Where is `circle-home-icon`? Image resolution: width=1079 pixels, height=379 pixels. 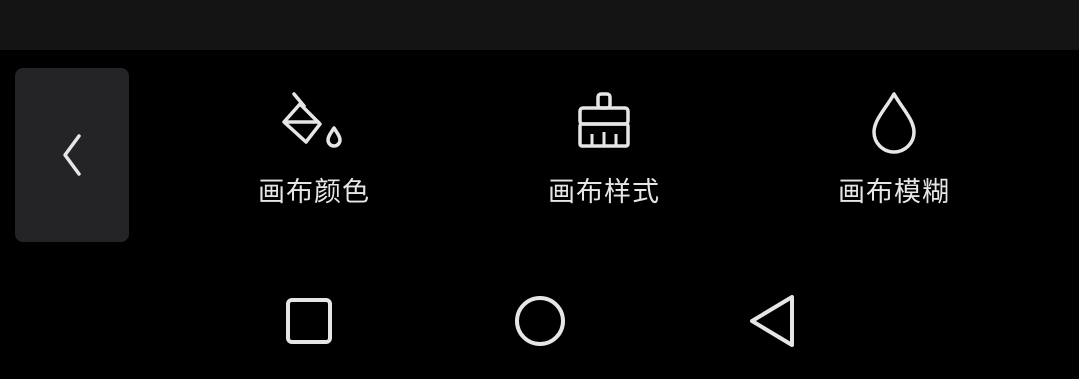 circle-home-icon is located at coordinates (540, 321).